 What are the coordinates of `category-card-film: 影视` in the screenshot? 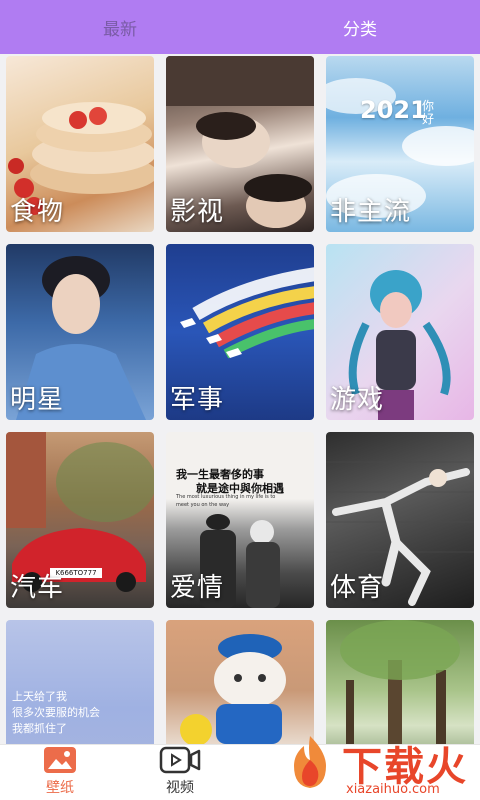 It's located at (240, 144).